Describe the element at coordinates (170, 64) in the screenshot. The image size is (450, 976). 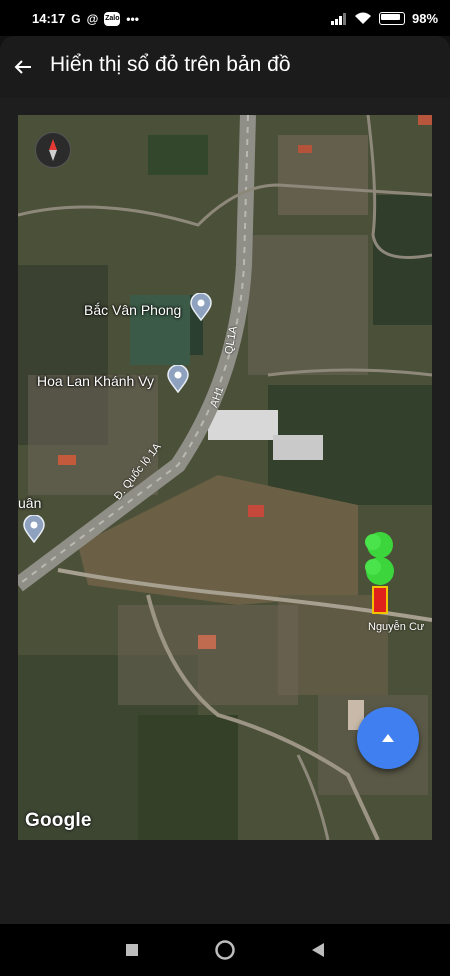
I see `page-title: Hiển thị sổ đỏ trên bản đồ` at that location.